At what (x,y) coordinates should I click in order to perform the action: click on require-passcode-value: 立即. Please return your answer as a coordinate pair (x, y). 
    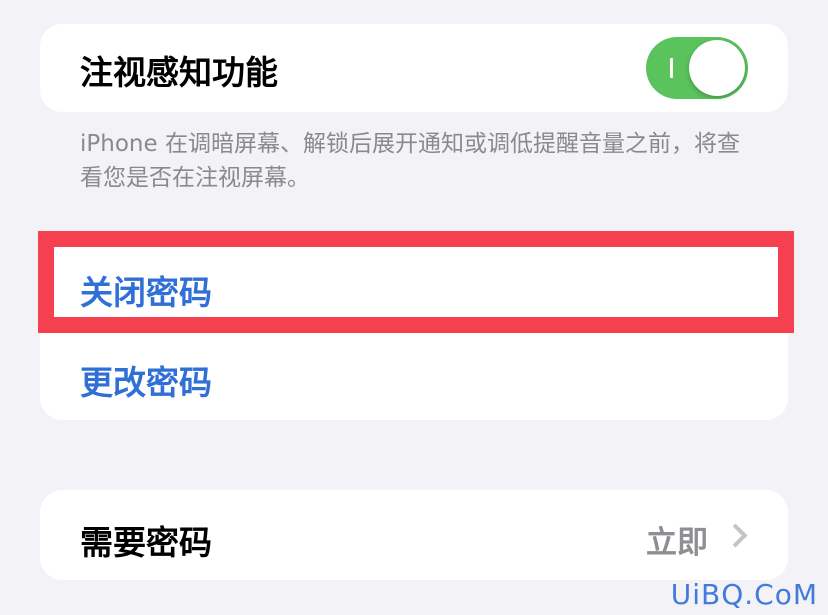
    Looking at the image, I should click on (677, 543).